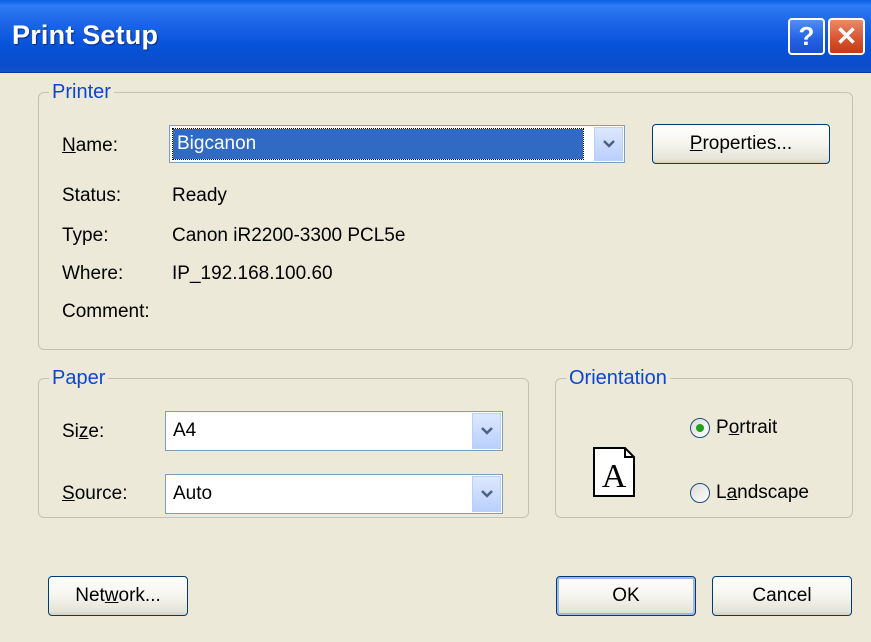  I want to click on ok-label: OK, so click(626, 595).